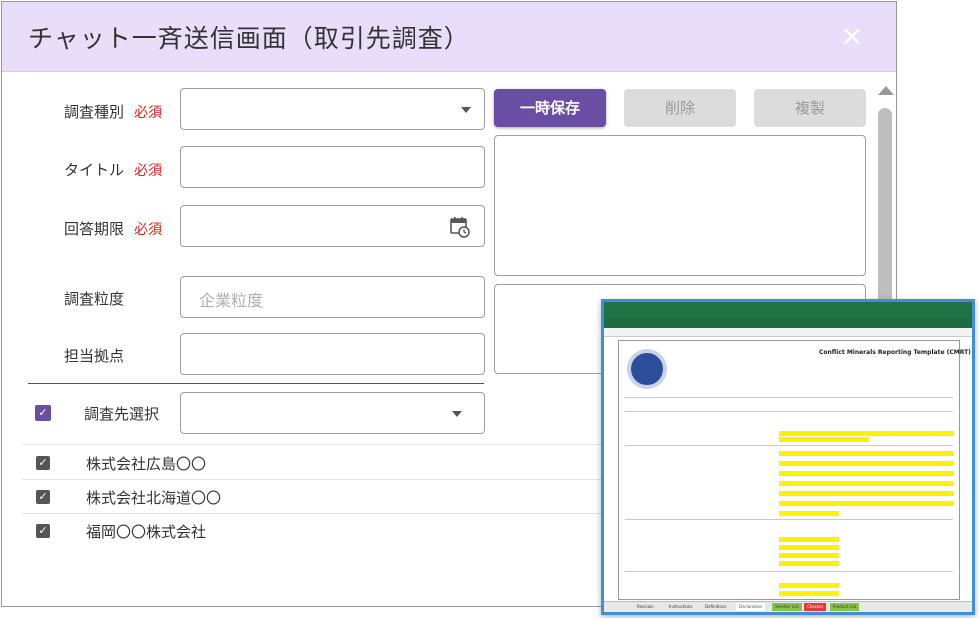 The height and width of the screenshot is (618, 979). What do you see at coordinates (332, 226) in the screenshot?
I see `deadline-input` at bounding box center [332, 226].